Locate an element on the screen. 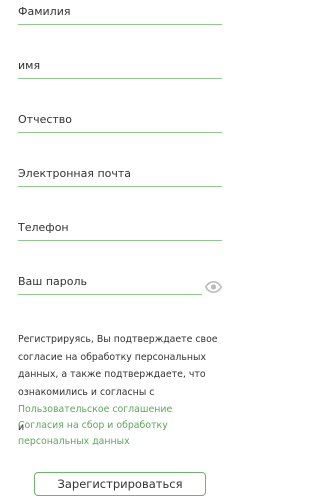  password-input is located at coordinates (110, 281).